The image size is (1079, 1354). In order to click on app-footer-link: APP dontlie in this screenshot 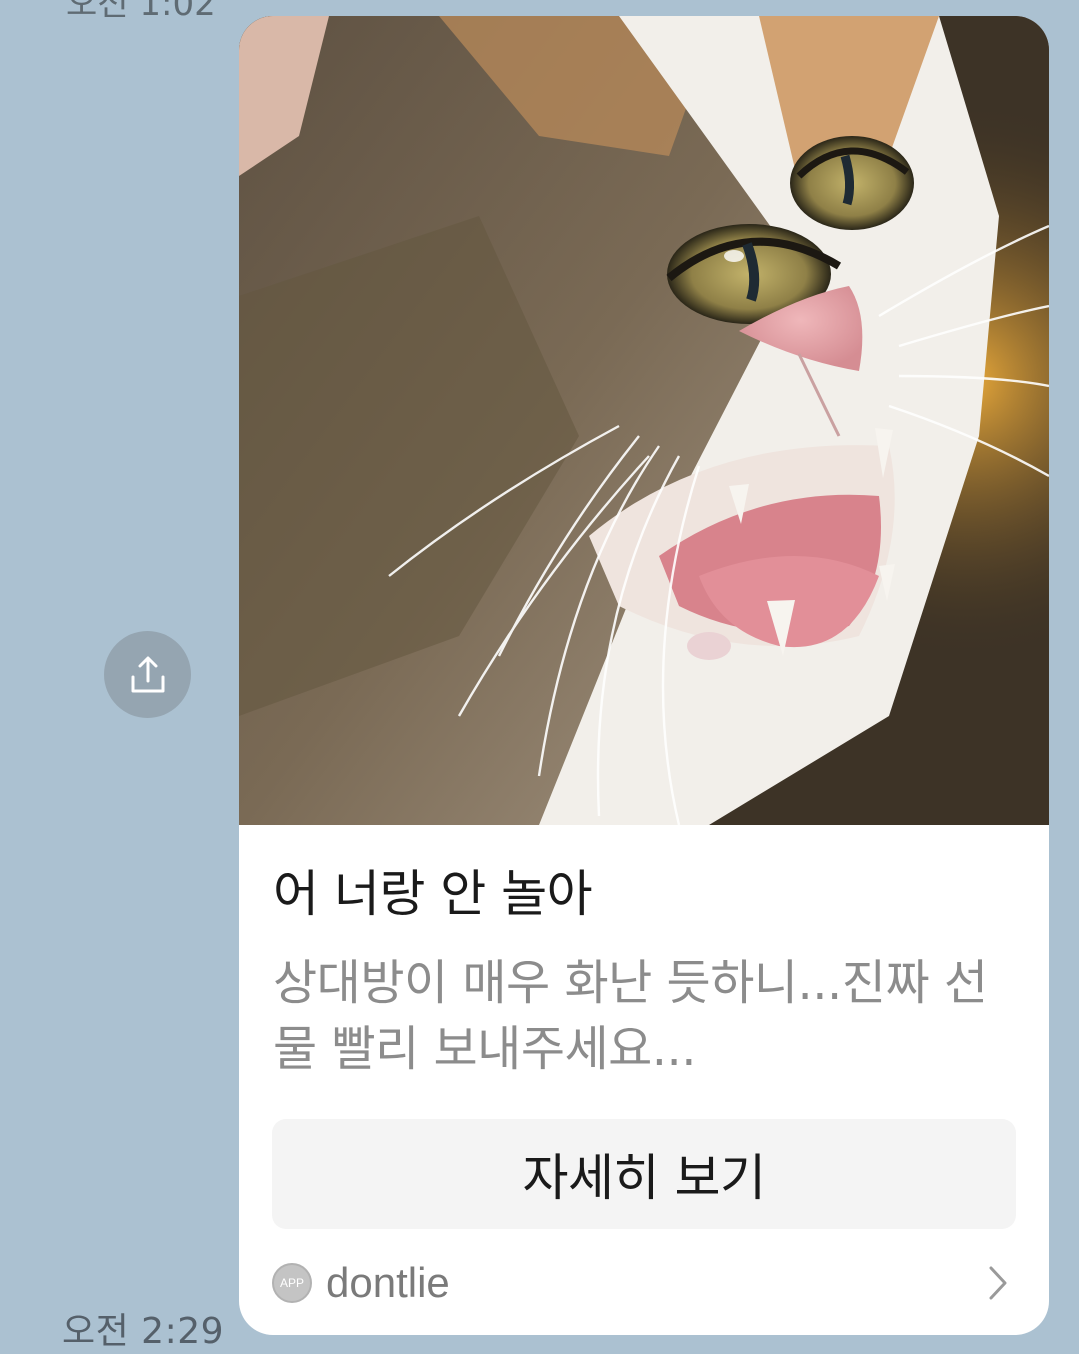, I will do `click(644, 1283)`.